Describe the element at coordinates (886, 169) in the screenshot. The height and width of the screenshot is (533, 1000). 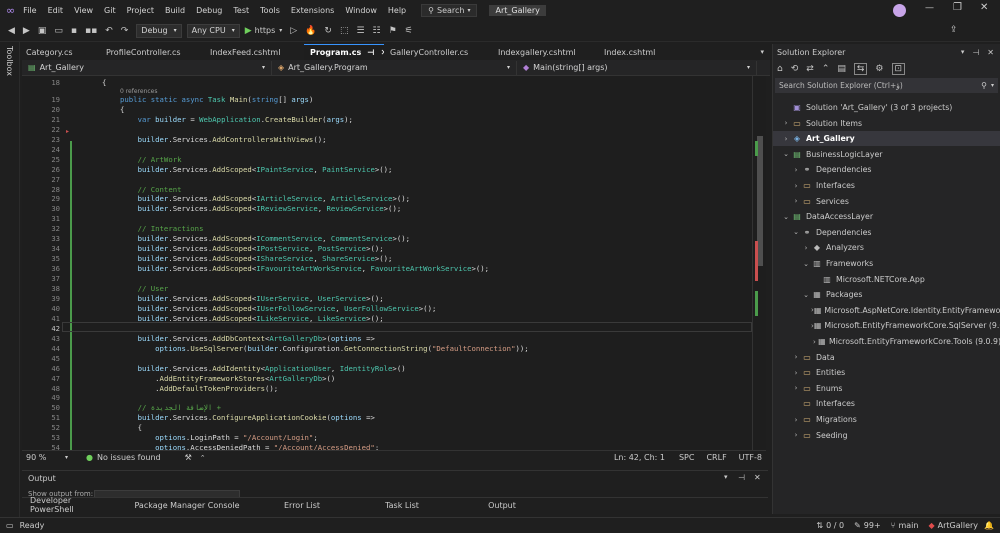
I see `tree-item: › ⚭ Dependencies` at that location.